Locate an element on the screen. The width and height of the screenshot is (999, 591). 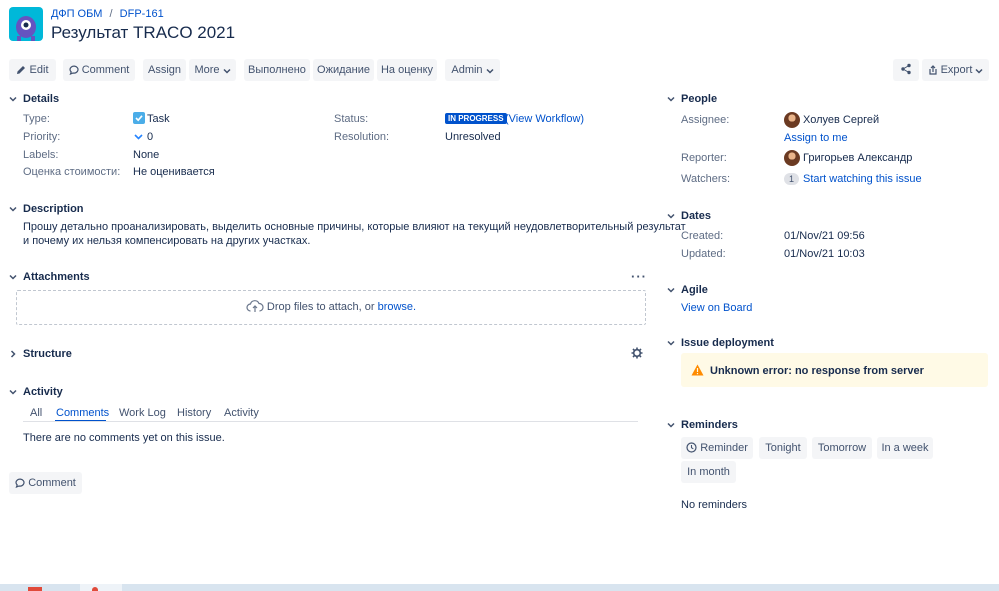
more-button: More is located at coordinates (212, 70).